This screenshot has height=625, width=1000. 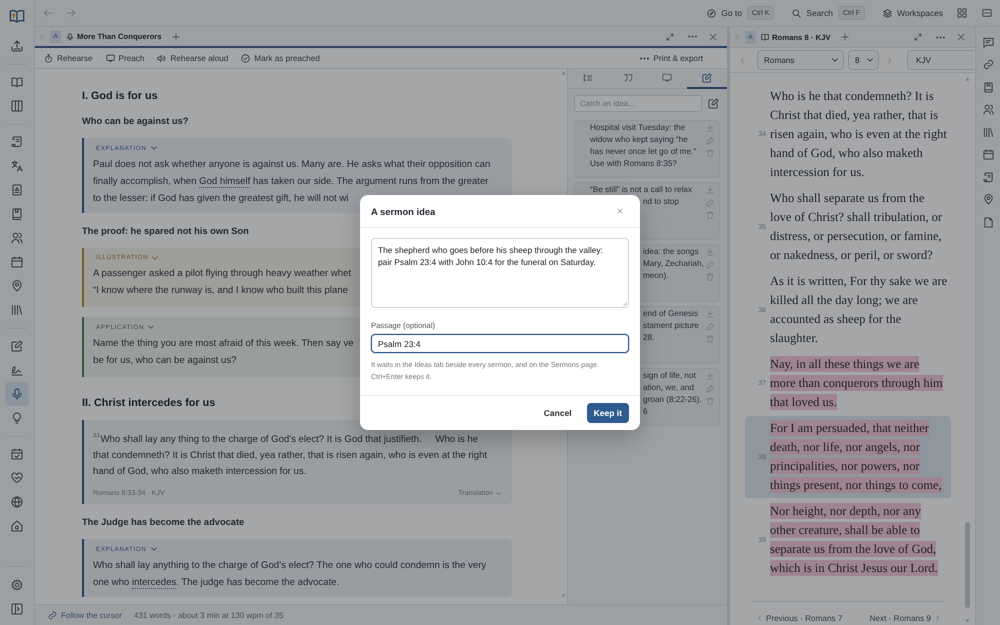 What do you see at coordinates (222, 282) in the screenshot?
I see `callout-text: A passenger asked a pilot flying through heavy weather whet “I know where the runway is, and I know who built this plane` at bounding box center [222, 282].